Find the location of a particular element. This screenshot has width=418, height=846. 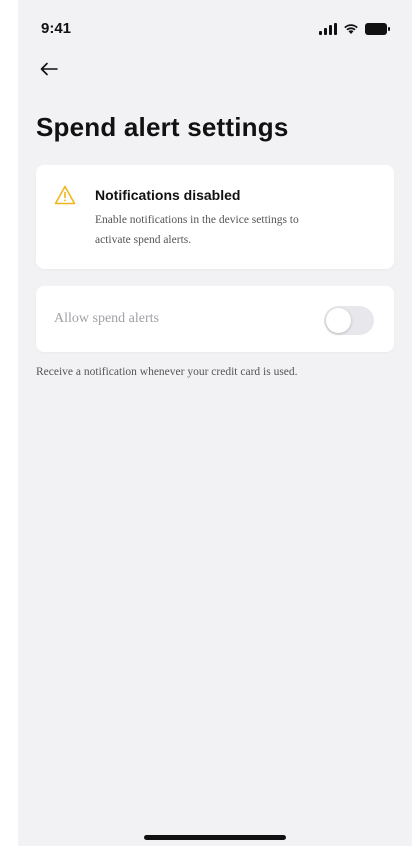

allow-spend-alerts-toggle is located at coordinates (349, 320).